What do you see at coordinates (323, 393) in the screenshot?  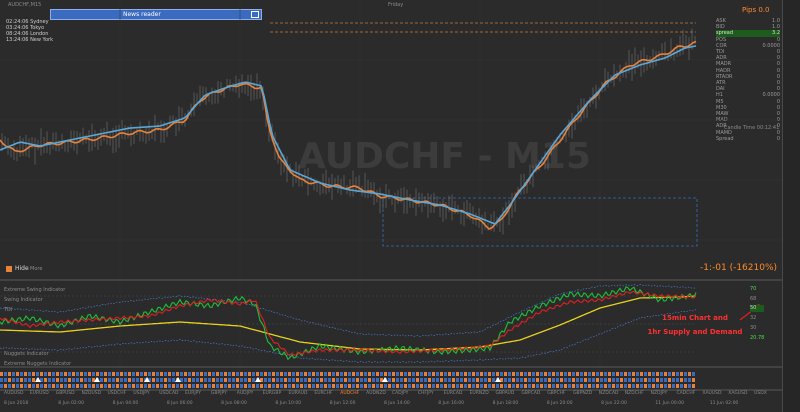 I see `symbol-tab: EURCHF` at bounding box center [323, 393].